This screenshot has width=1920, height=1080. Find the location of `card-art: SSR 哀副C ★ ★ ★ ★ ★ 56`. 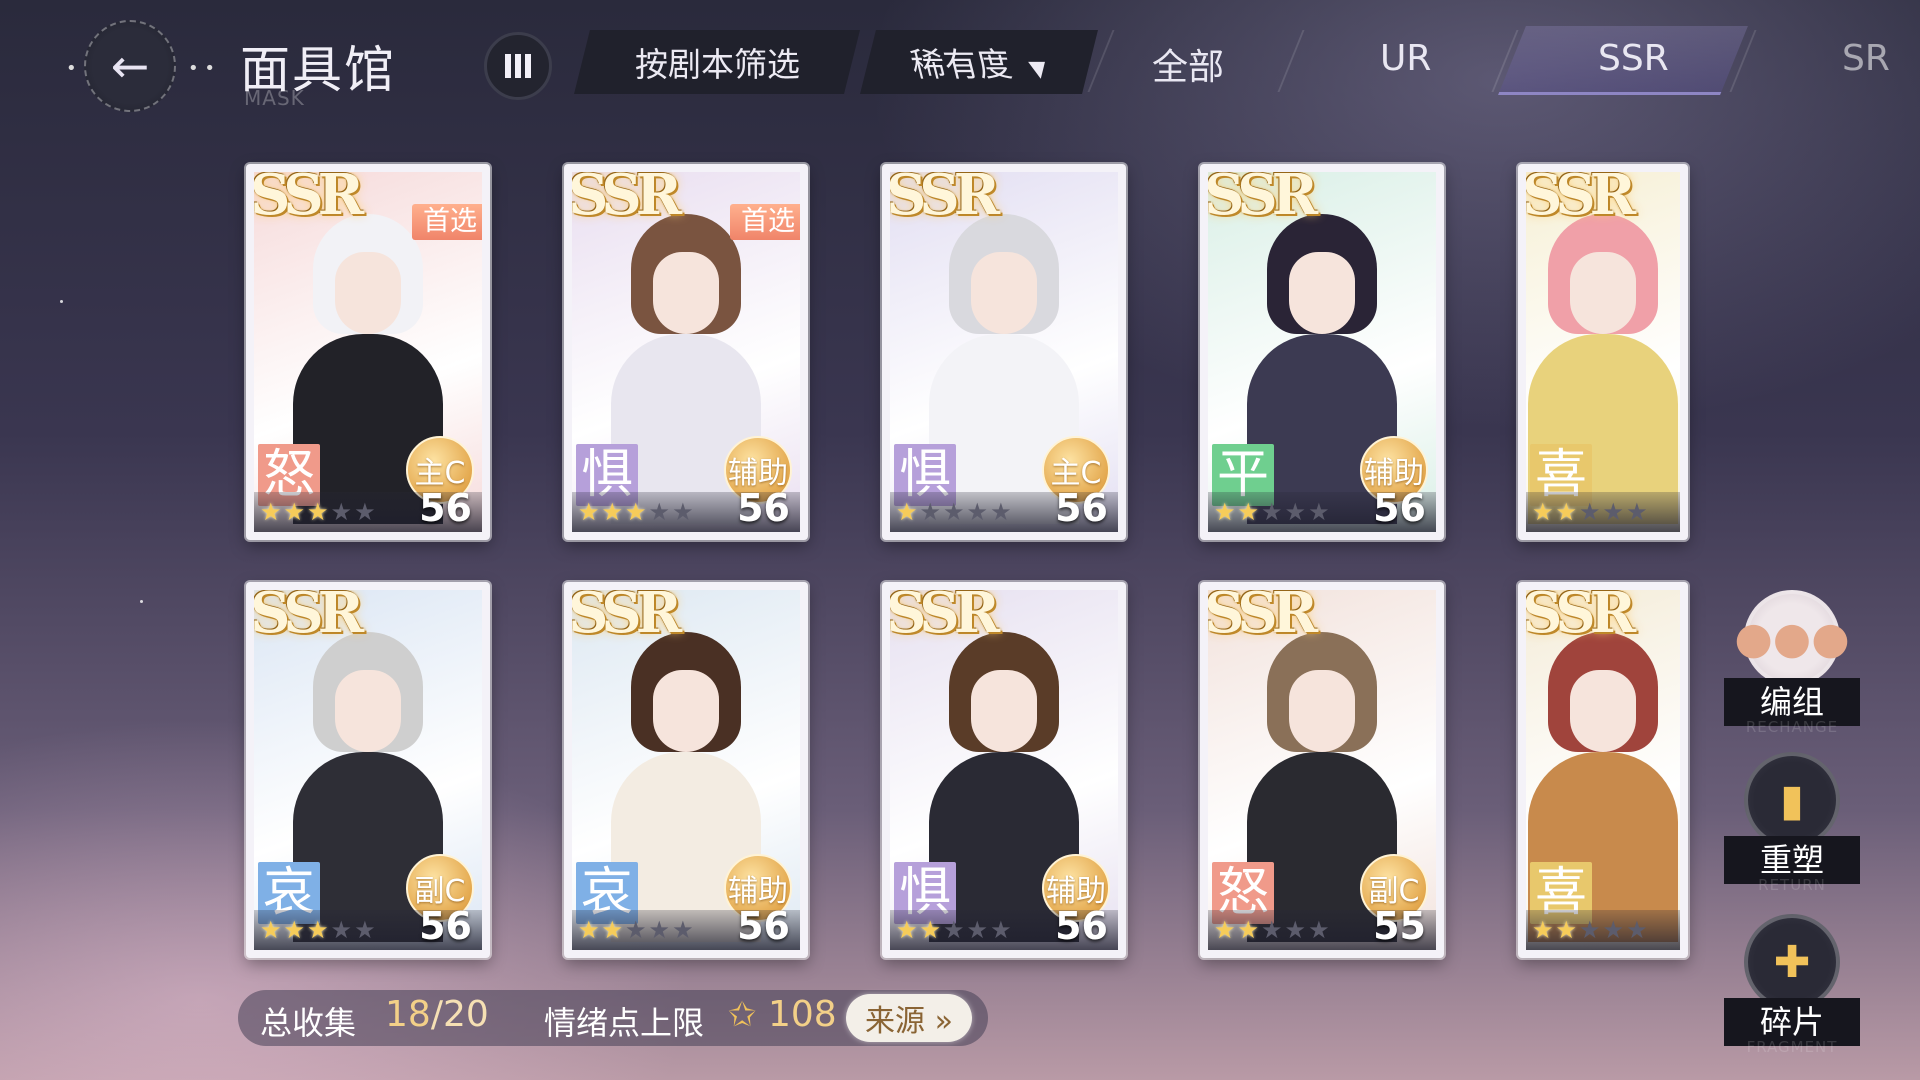

card-art: SSR 哀副C ★ ★ ★ ★ ★ 56 is located at coordinates (368, 770).